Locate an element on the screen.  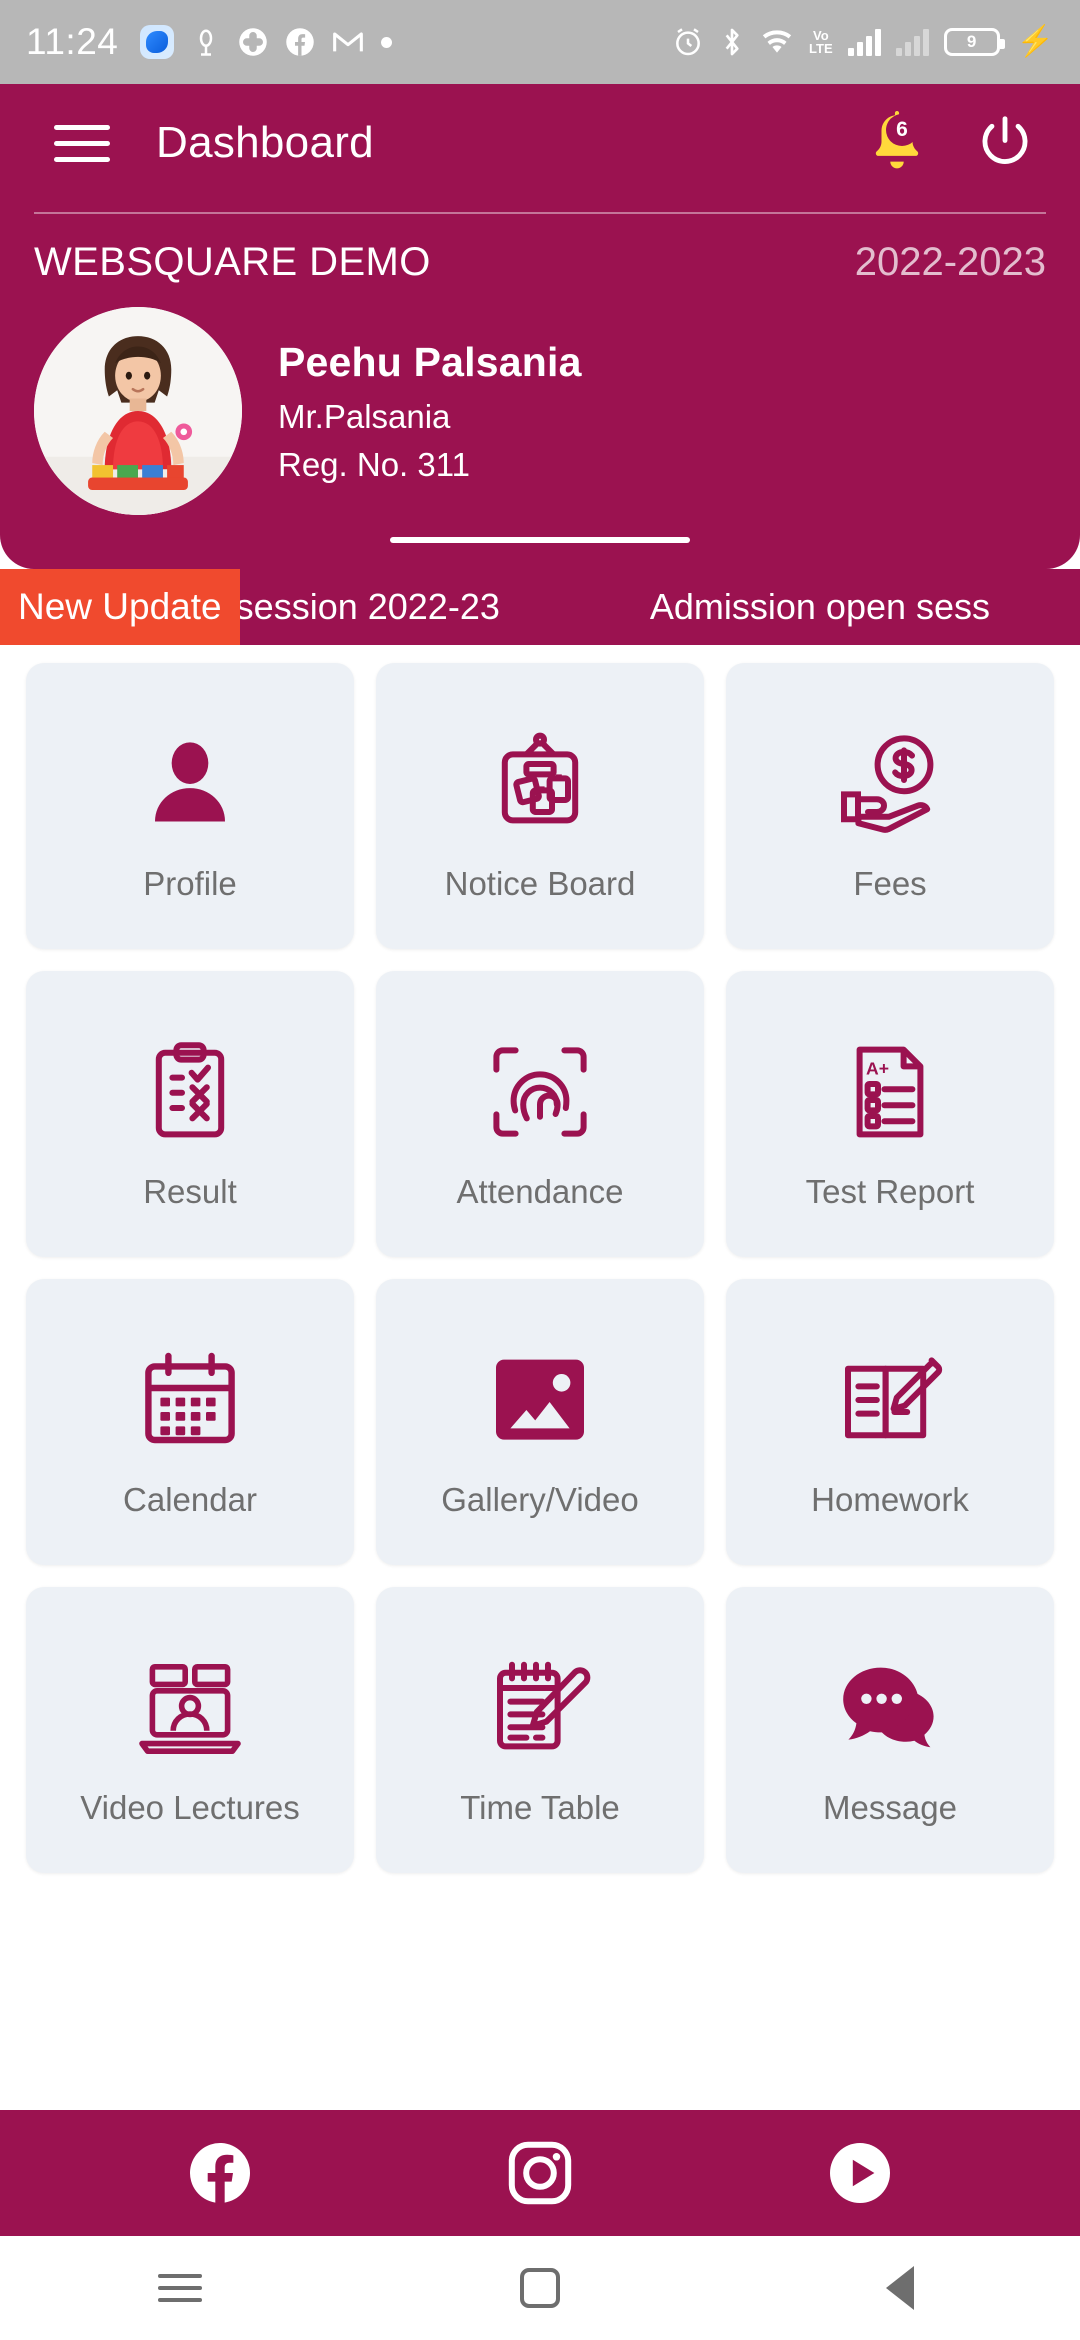
notice-board-icon is located at coordinates (540, 784).